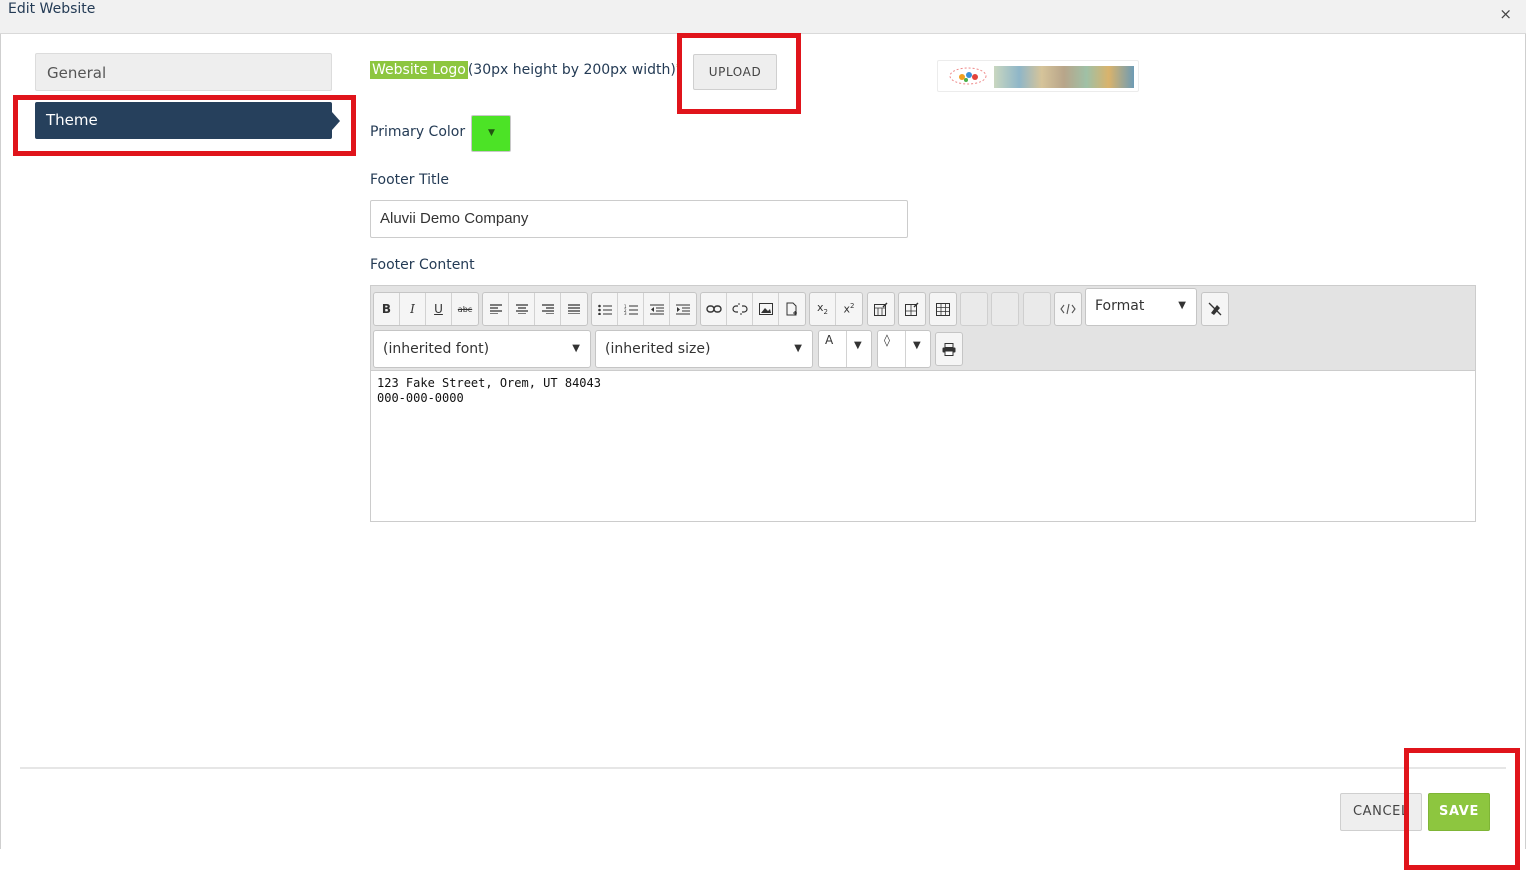 The width and height of the screenshot is (1526, 871). What do you see at coordinates (792, 309) in the screenshot?
I see `insert-file-icon` at bounding box center [792, 309].